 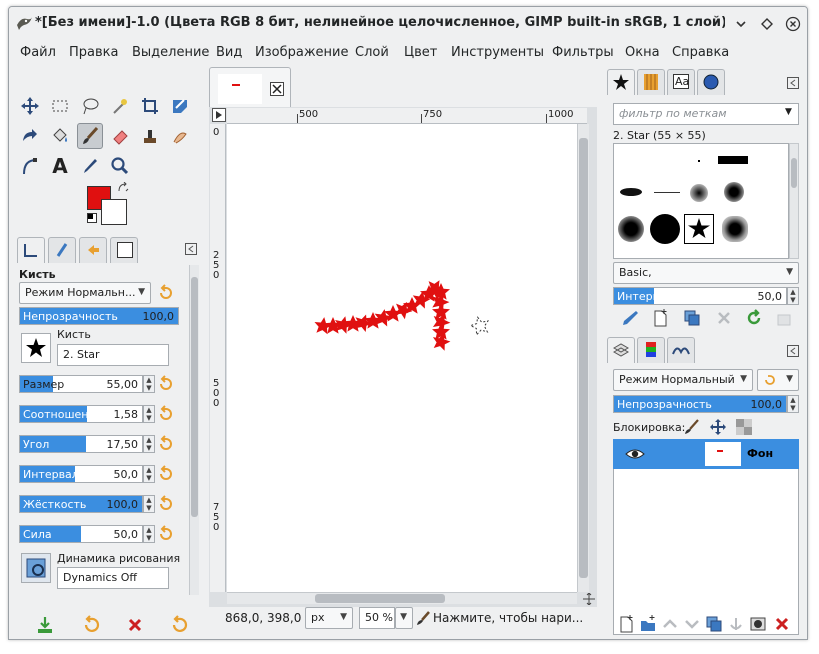 I want to click on refresh-brushes-icon, so click(x=754, y=318).